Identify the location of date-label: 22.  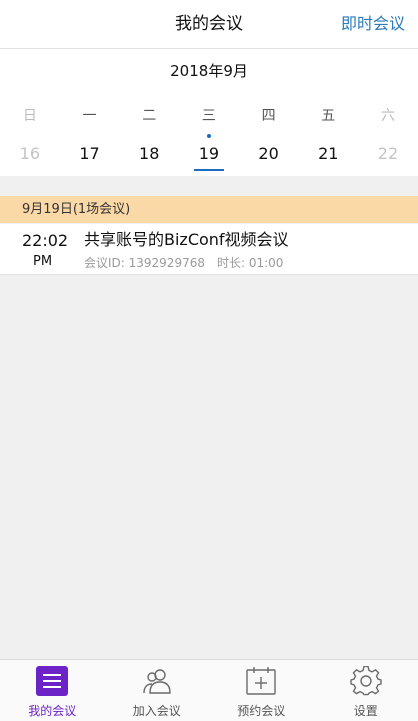
(388, 153).